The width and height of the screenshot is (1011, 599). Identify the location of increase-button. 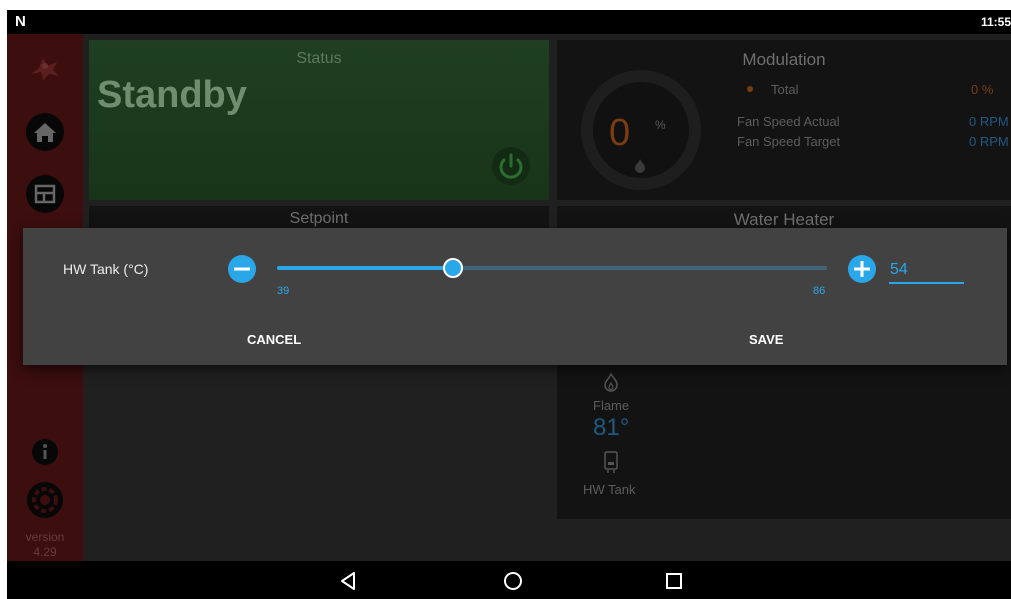
(862, 269).